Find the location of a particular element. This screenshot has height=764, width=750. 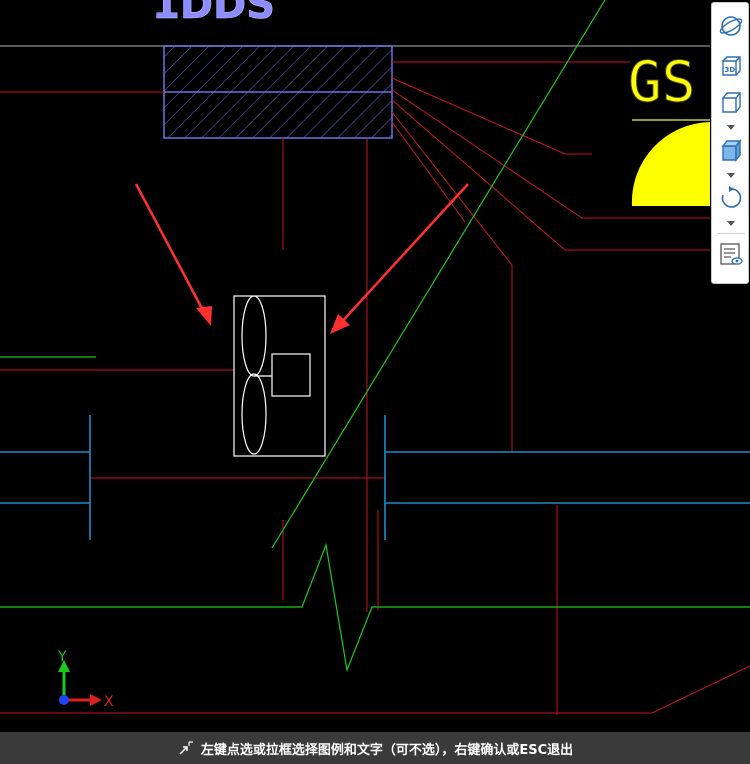

layer-display-button is located at coordinates (731, 255).